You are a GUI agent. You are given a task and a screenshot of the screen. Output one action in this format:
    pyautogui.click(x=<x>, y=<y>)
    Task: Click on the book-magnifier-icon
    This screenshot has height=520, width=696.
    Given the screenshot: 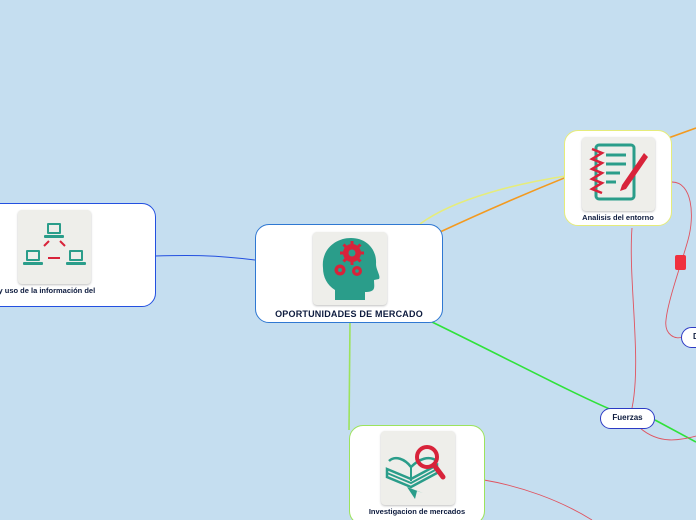 What is the action you would take?
    pyautogui.click(x=415, y=472)
    